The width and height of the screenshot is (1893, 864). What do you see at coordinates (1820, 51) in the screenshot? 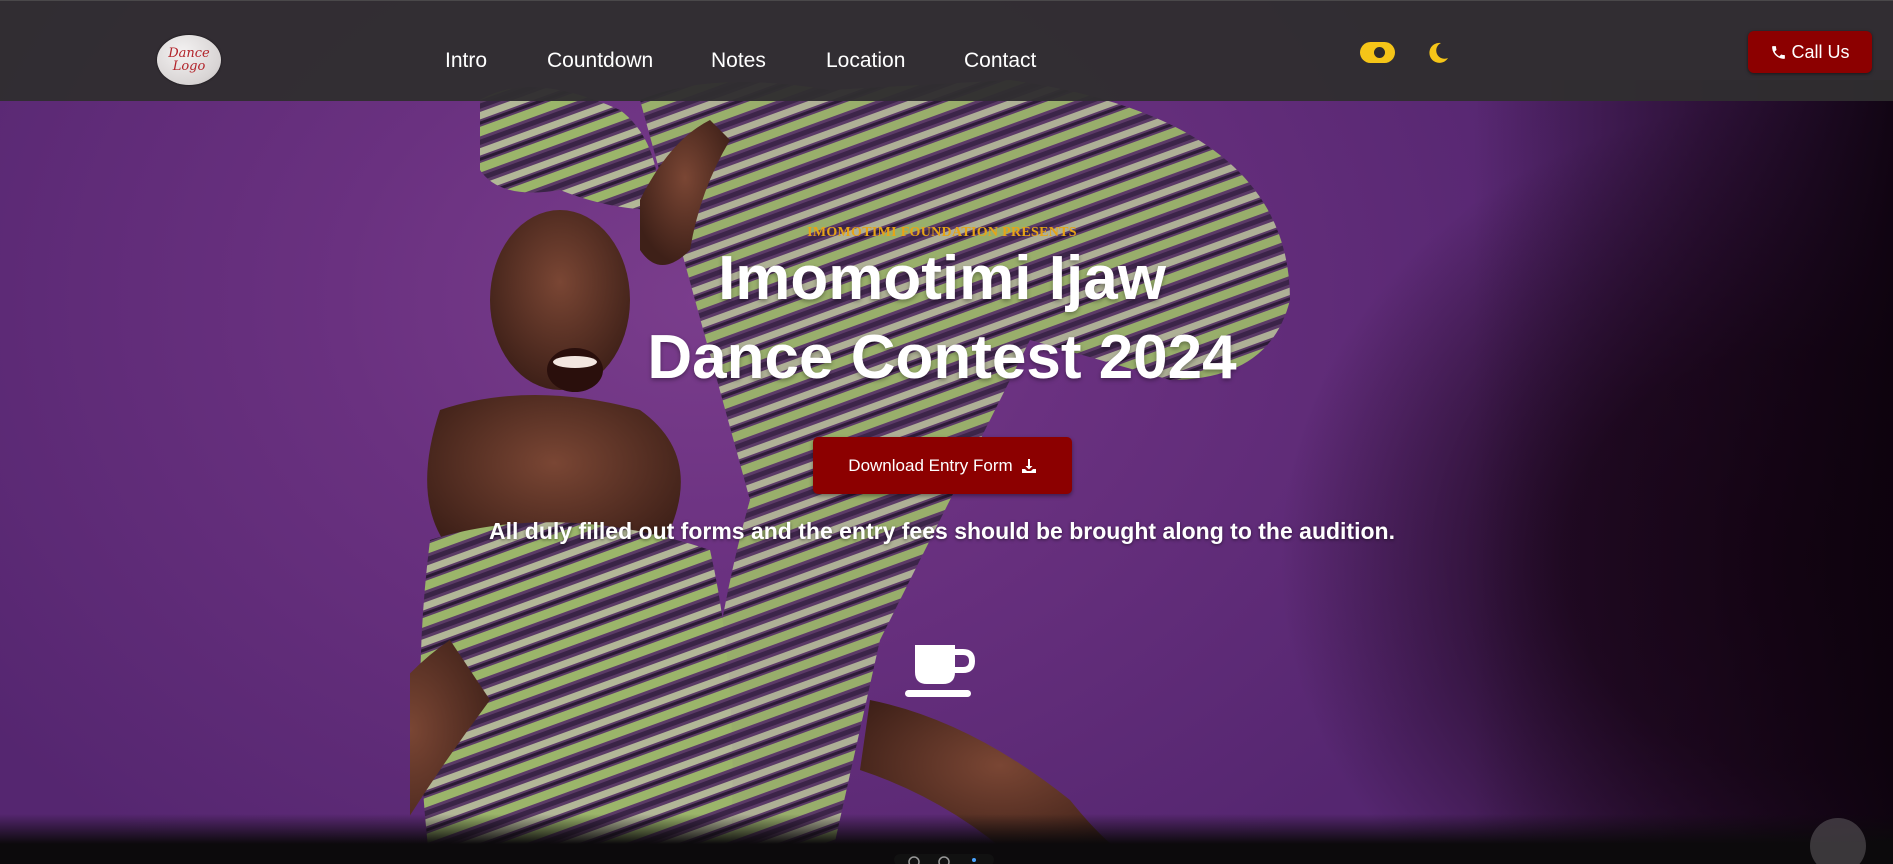
I see `call-us-label: Call Us` at bounding box center [1820, 51].